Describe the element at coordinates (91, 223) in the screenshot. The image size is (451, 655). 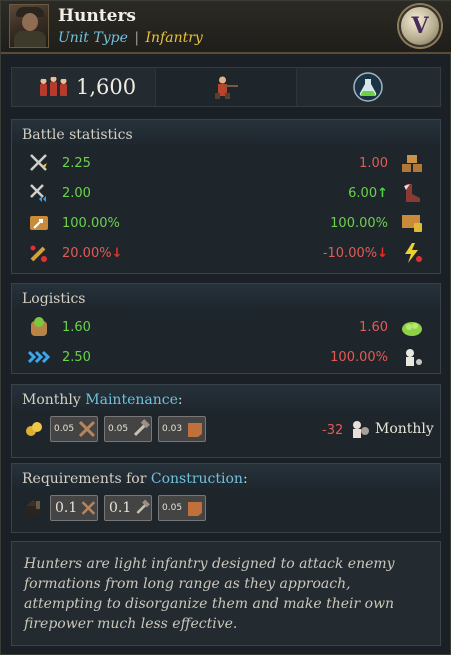
I see `organization-value: 100.00%` at that location.